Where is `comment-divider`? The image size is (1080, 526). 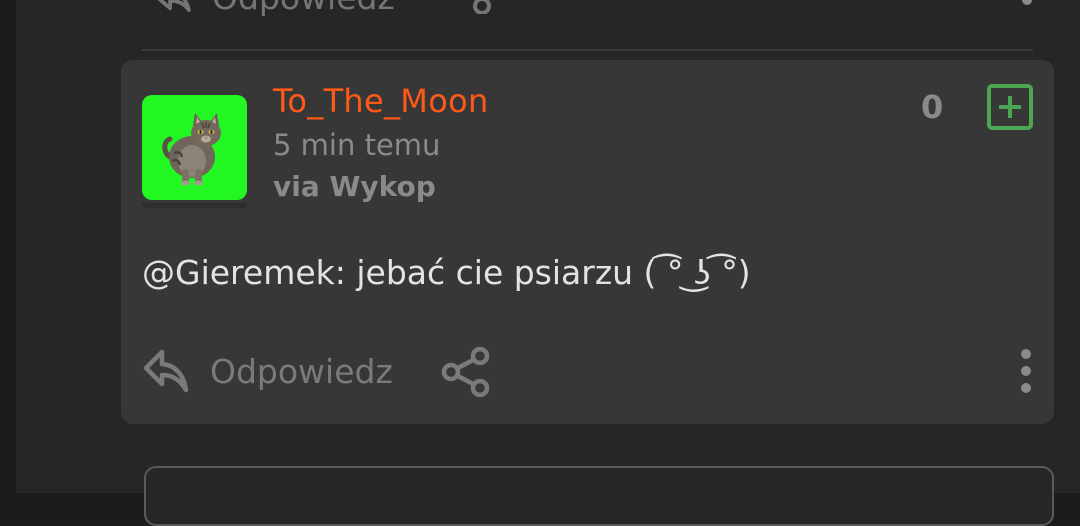 comment-divider is located at coordinates (587, 50).